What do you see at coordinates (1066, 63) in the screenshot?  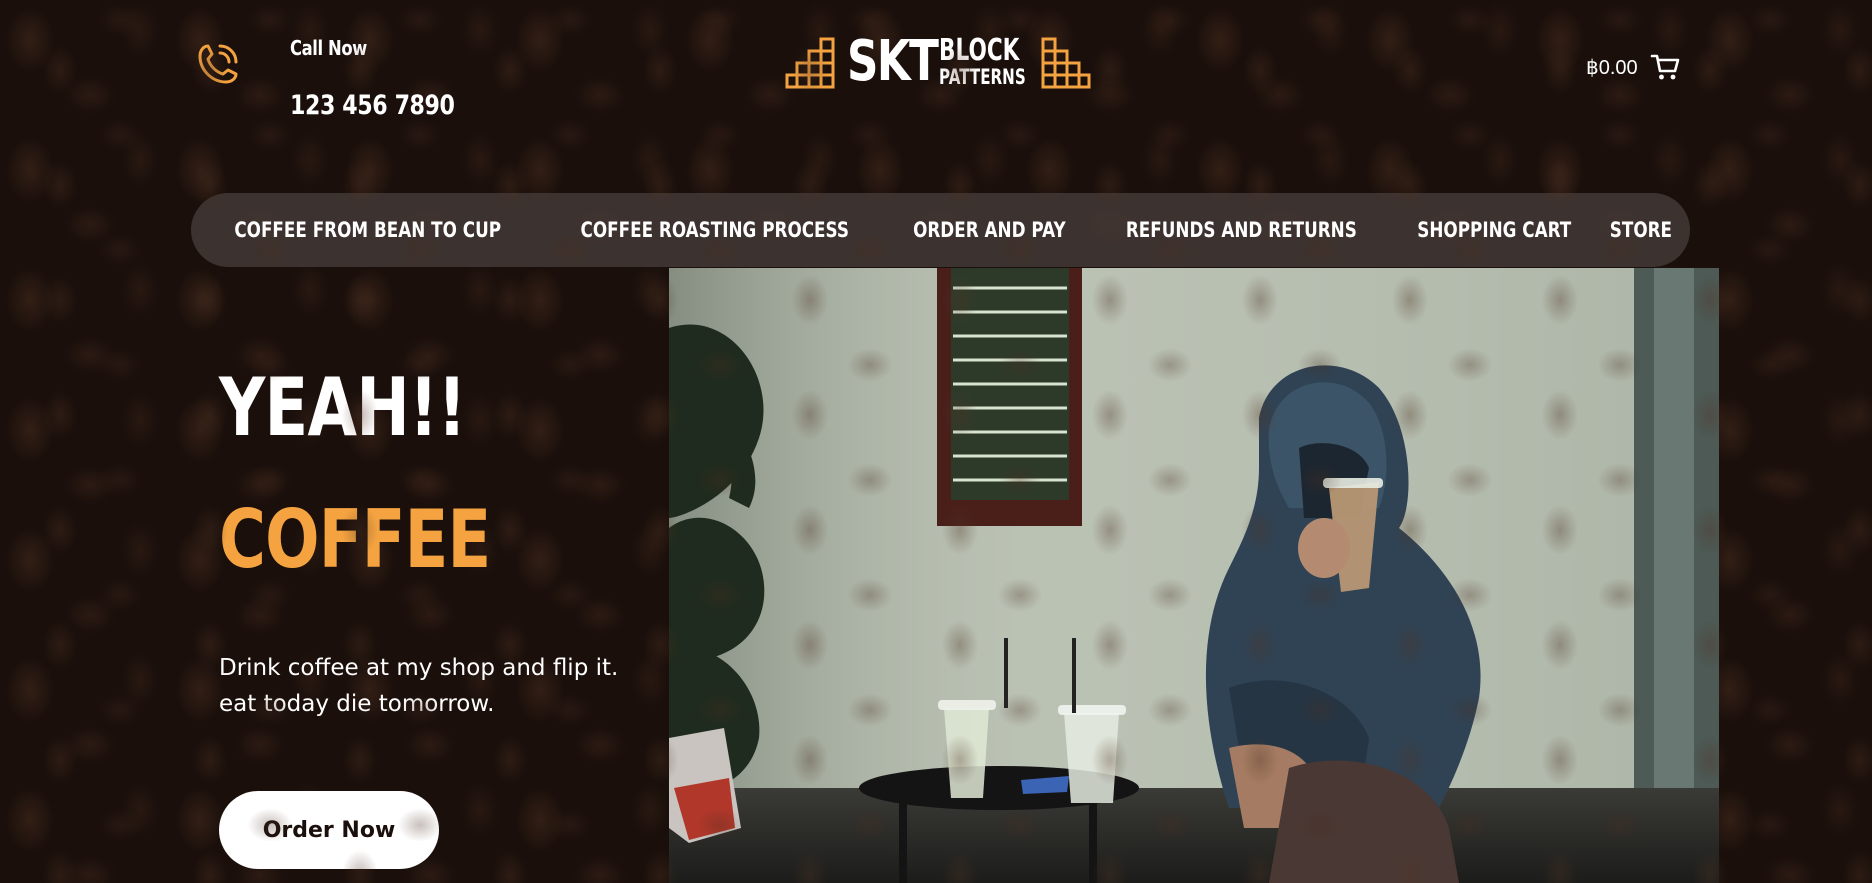 I see `logo-bricks-right-icon` at bounding box center [1066, 63].